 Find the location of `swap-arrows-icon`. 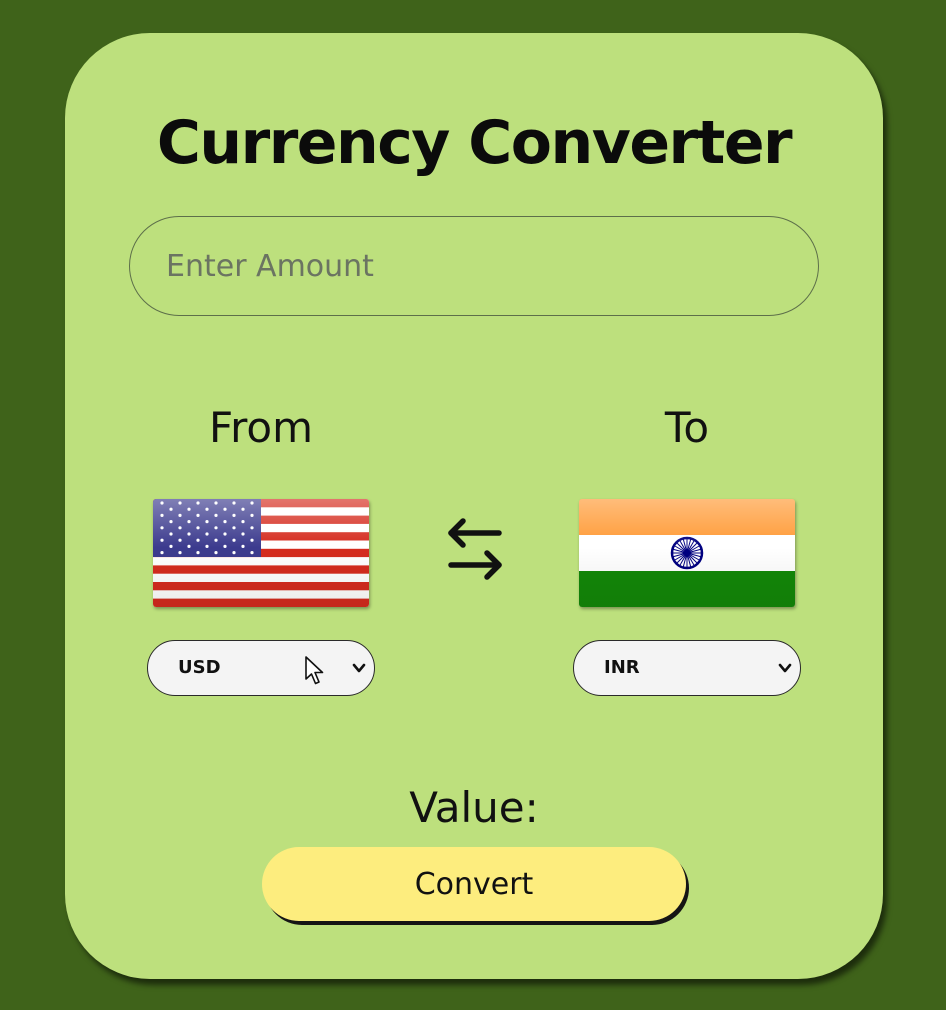

swap-arrows-icon is located at coordinates (475, 549).